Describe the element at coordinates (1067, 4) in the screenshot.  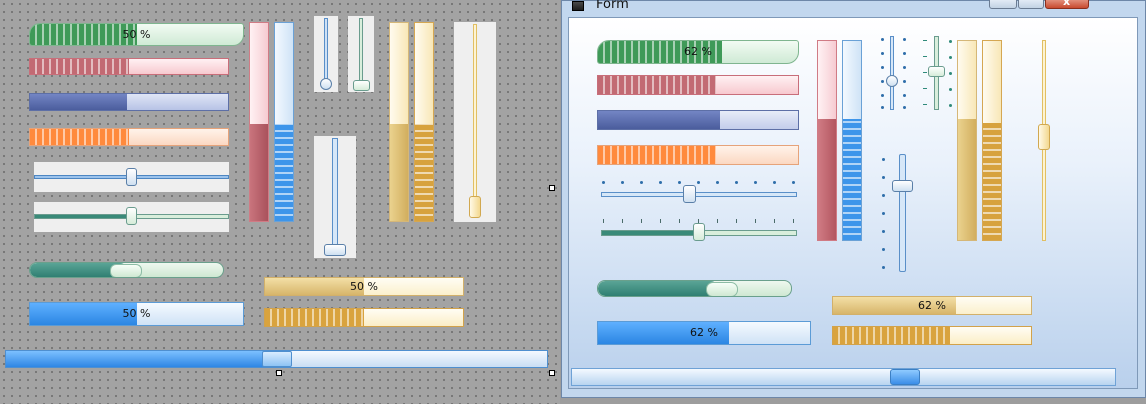
I see `close-icon: x` at that location.